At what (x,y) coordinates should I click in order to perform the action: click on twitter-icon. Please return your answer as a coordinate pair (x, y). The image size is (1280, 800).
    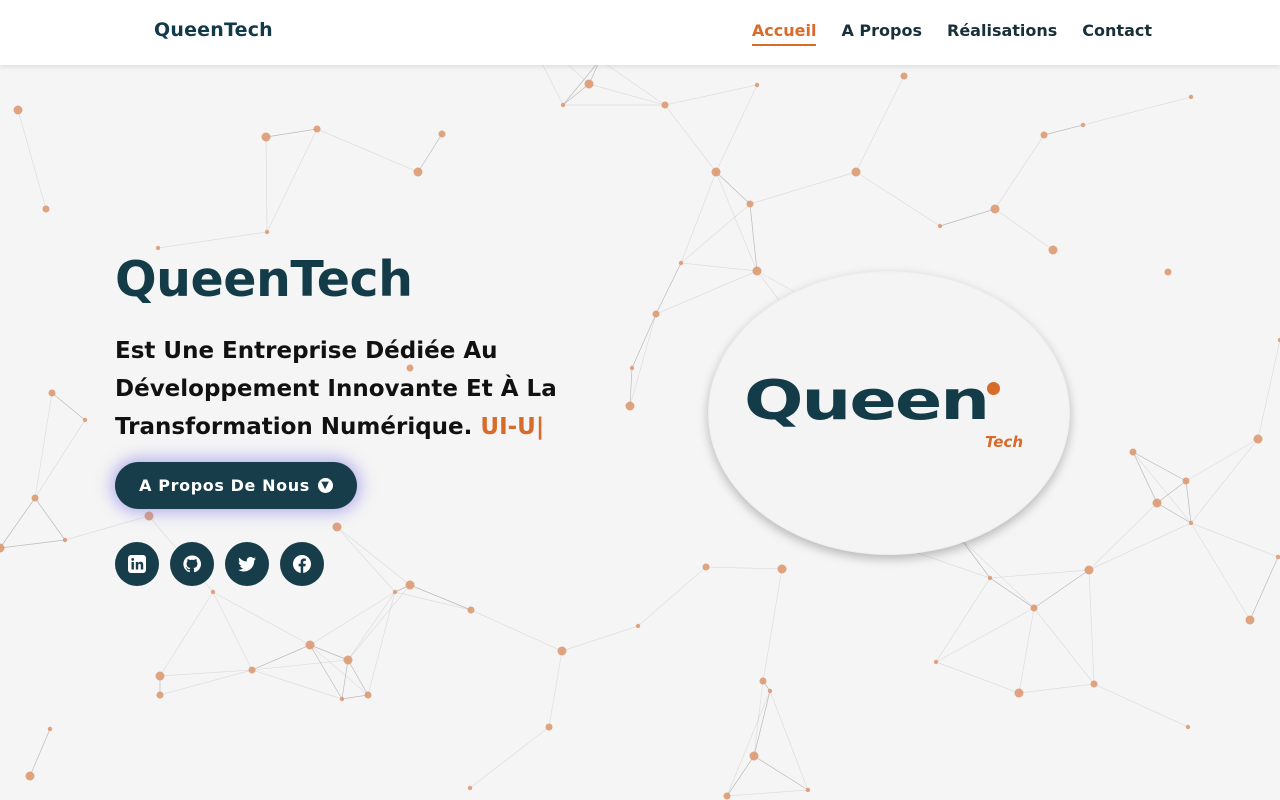
    Looking at the image, I should click on (247, 564).